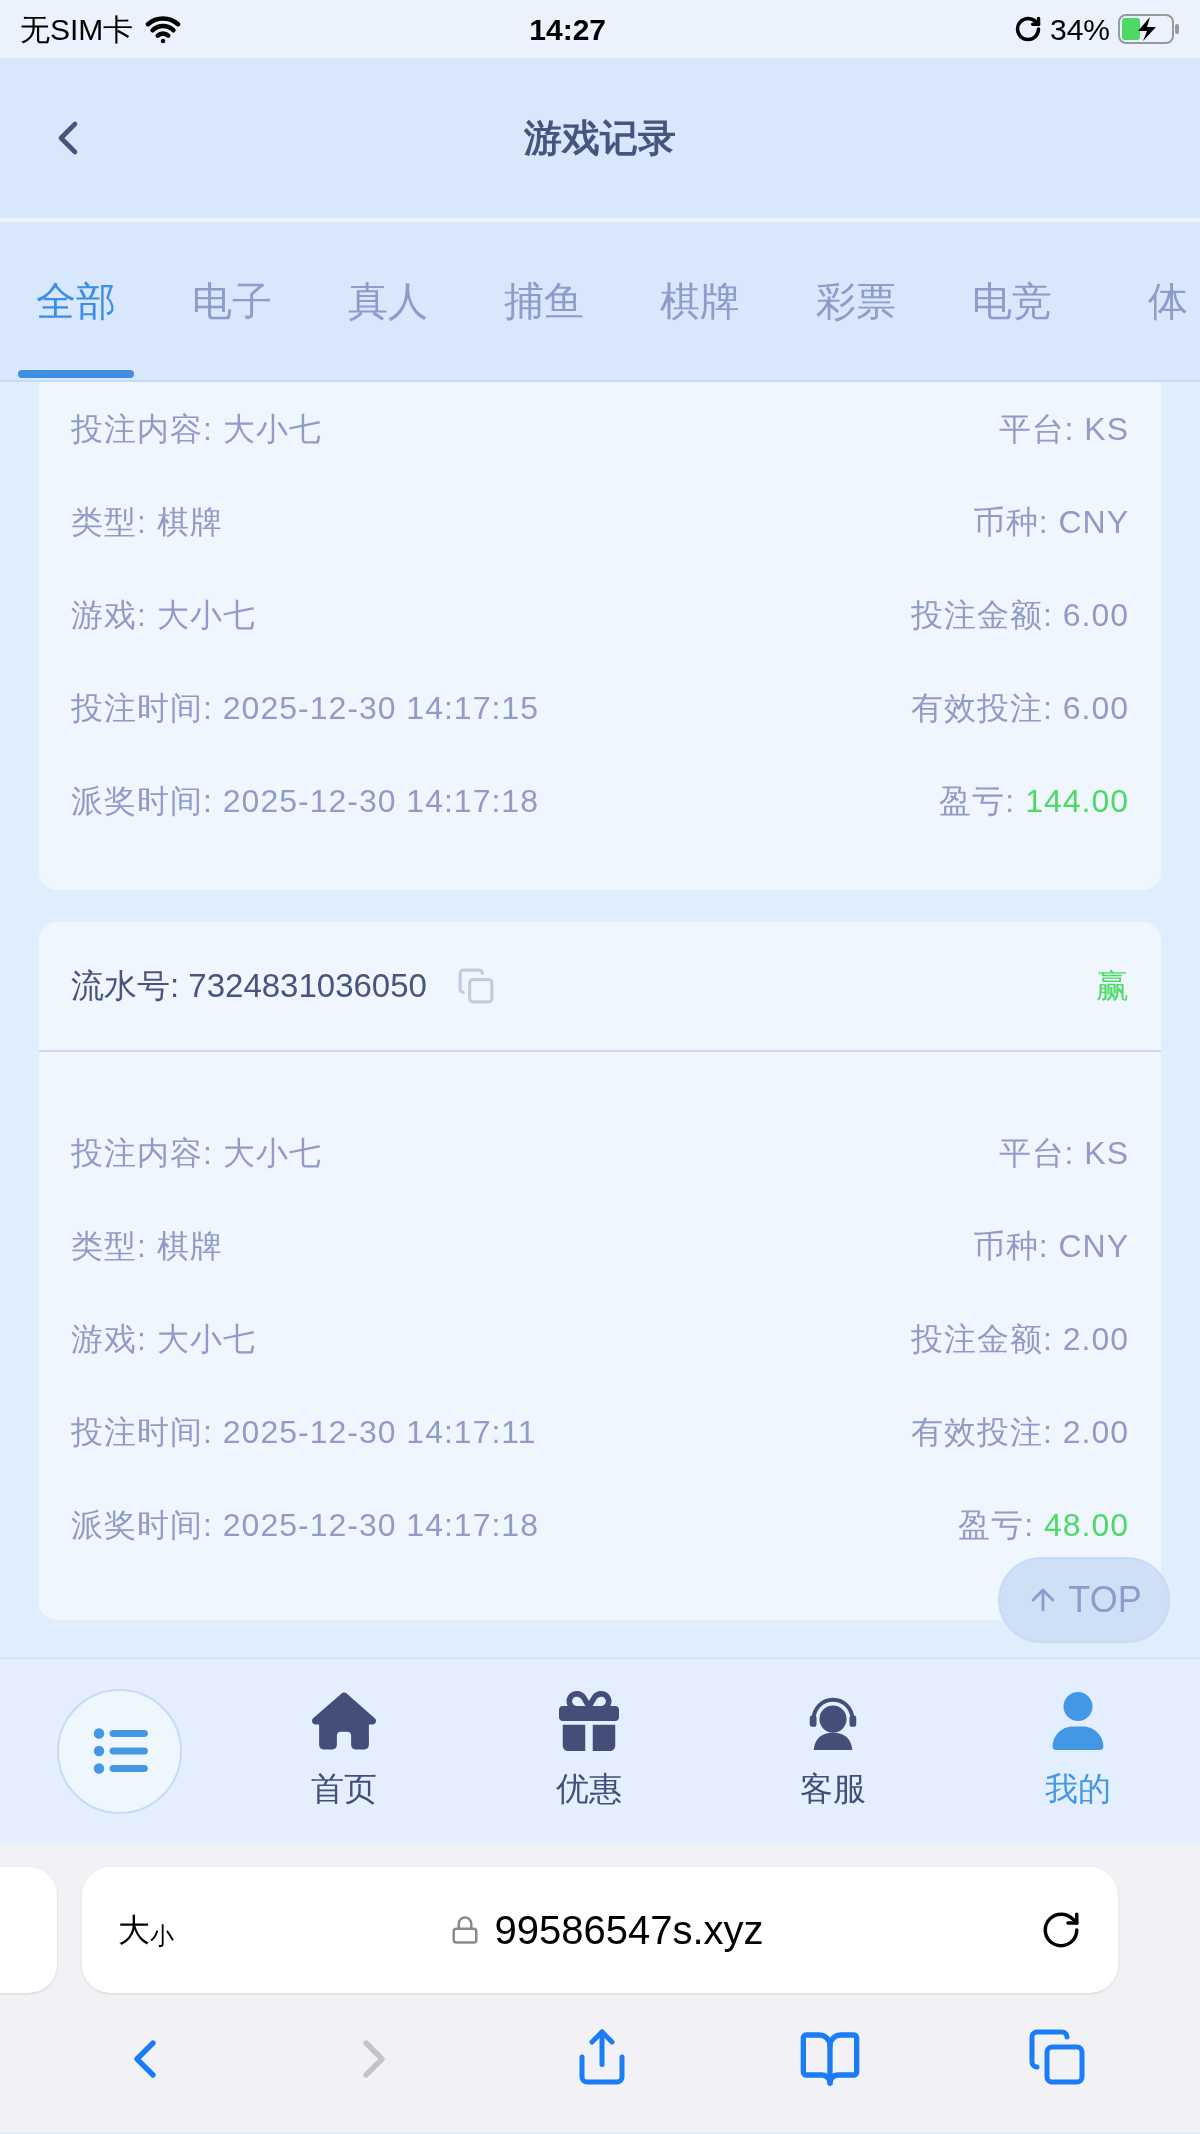 This screenshot has width=1200, height=2134. What do you see at coordinates (465, 1930) in the screenshot?
I see `lock-icon` at bounding box center [465, 1930].